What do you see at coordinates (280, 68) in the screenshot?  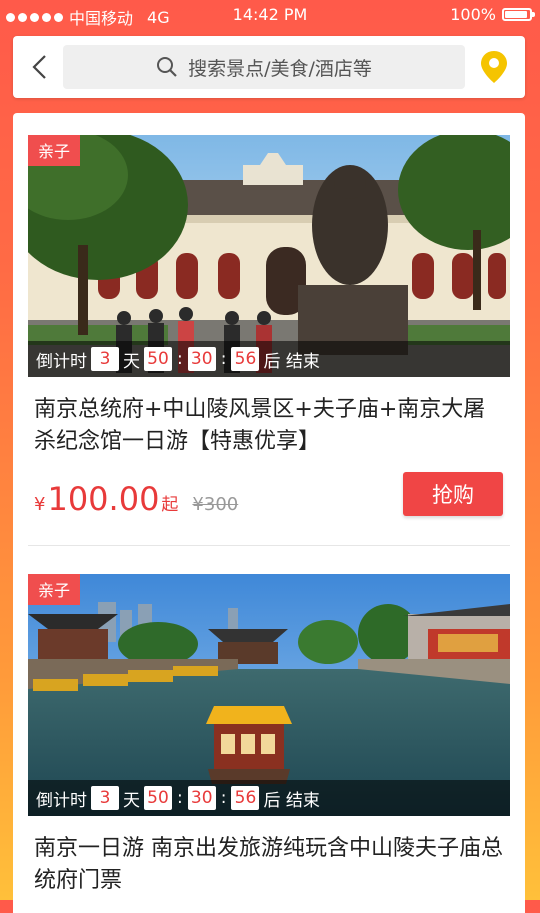 I see `search-placeholder: 搜索景点/美食/酒店等` at bounding box center [280, 68].